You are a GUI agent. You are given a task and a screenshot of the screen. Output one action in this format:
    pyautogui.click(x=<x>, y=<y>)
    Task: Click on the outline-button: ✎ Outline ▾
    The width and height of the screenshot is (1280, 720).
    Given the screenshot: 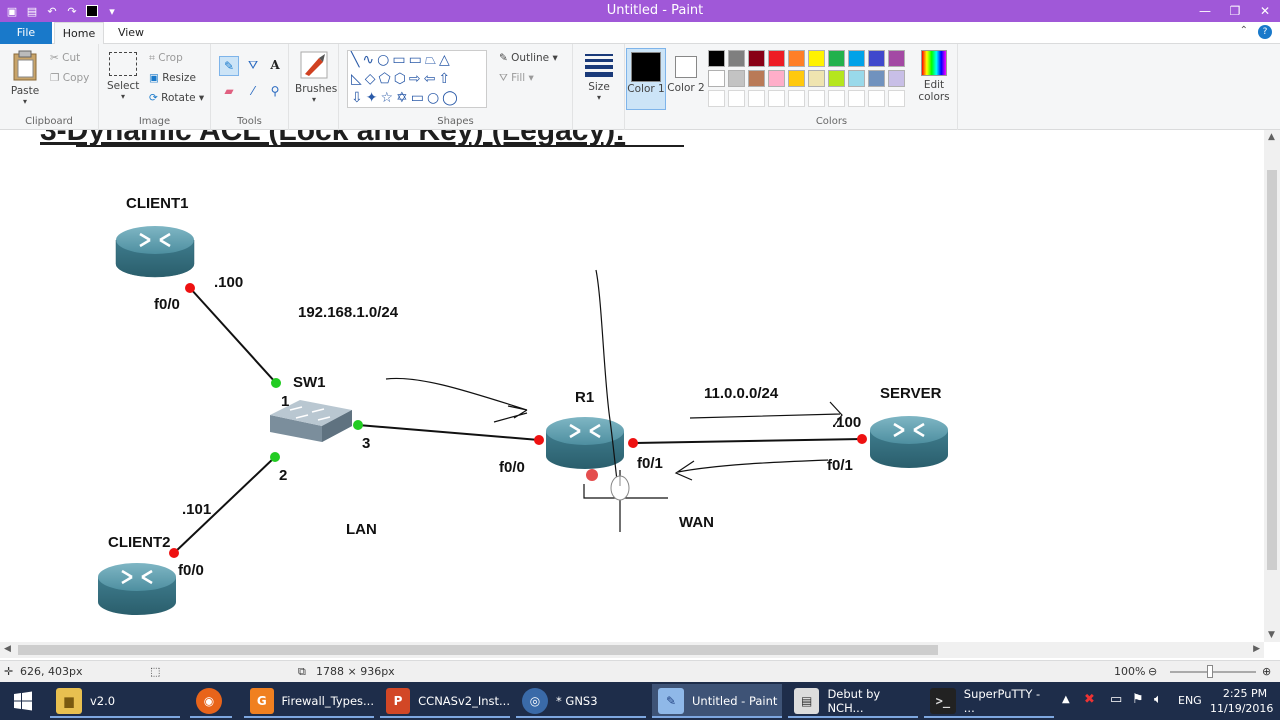 What is the action you would take?
    pyautogui.click(x=528, y=58)
    